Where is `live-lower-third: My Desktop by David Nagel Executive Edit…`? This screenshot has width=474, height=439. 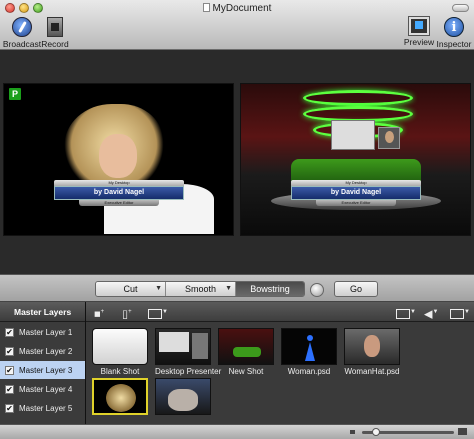
live-lower-third: My Desktop by David Nagel Executive Edit… is located at coordinates (119, 195).